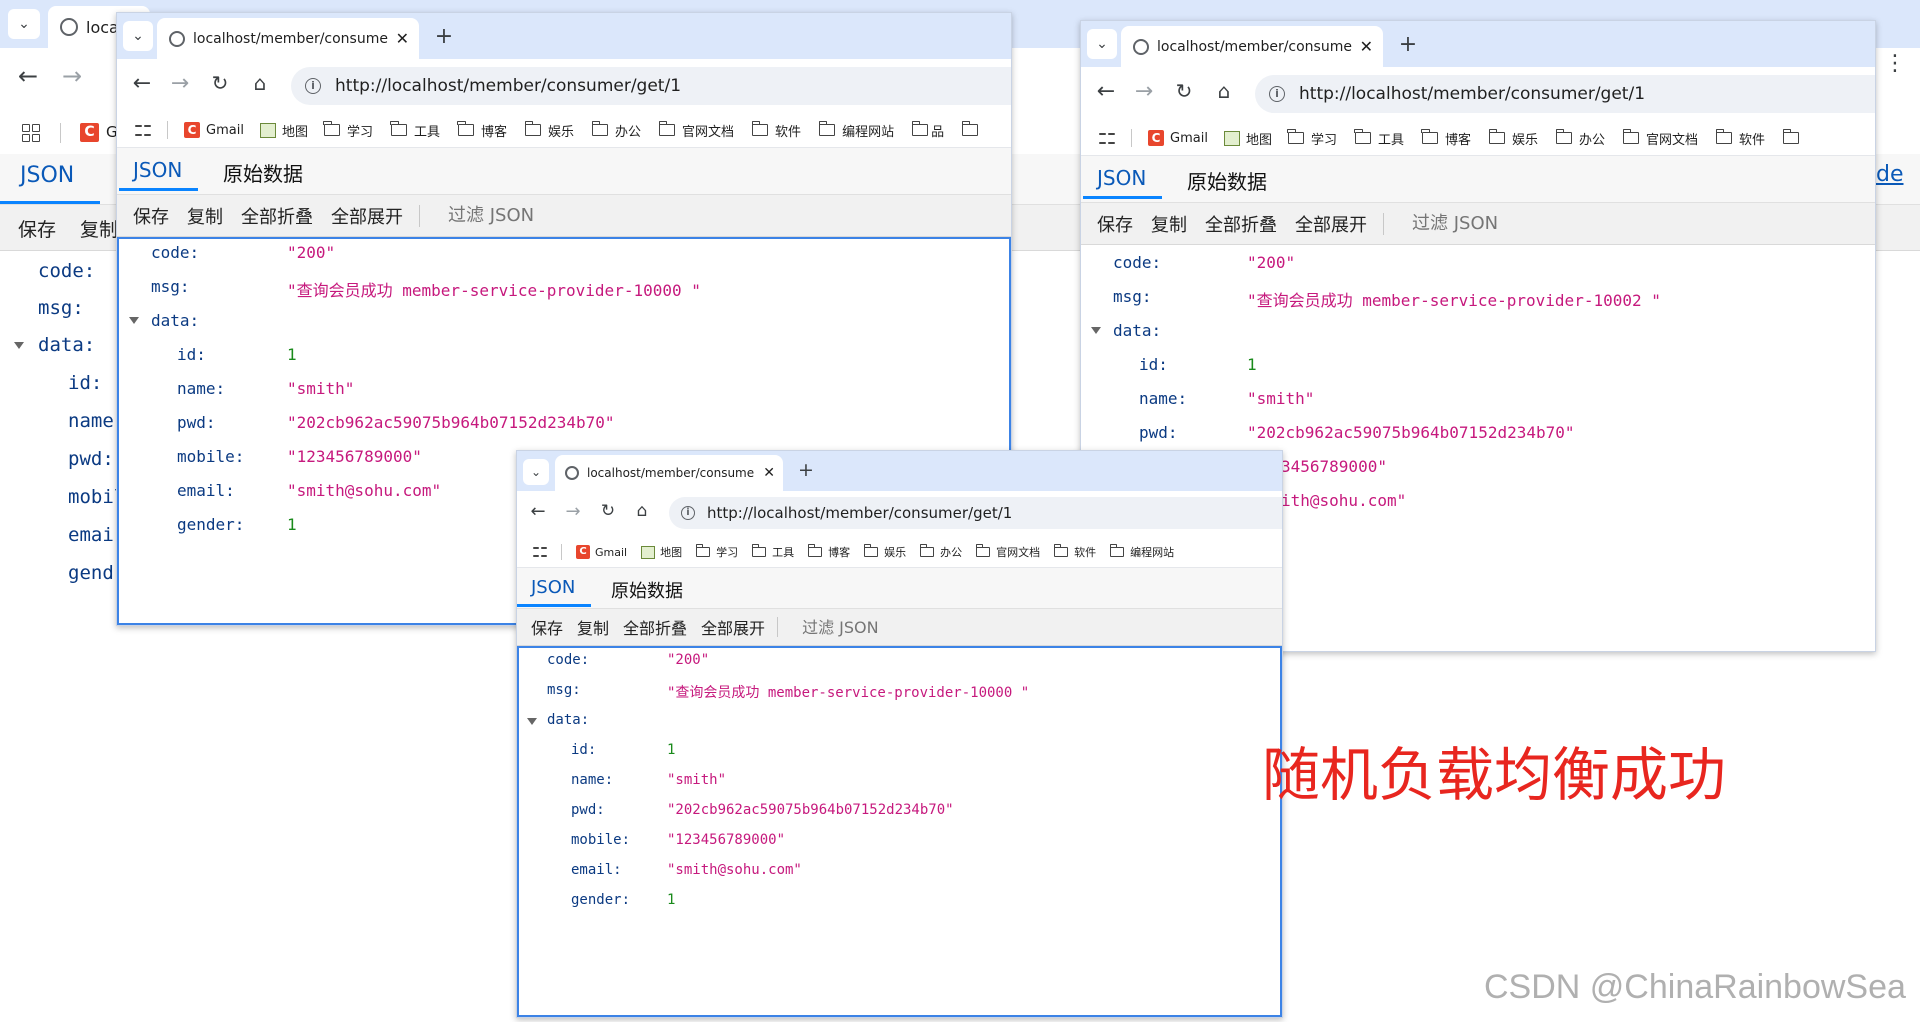 The width and height of the screenshot is (1920, 1022). I want to click on value-mobile-partial: 3456789000", so click(1334, 466).